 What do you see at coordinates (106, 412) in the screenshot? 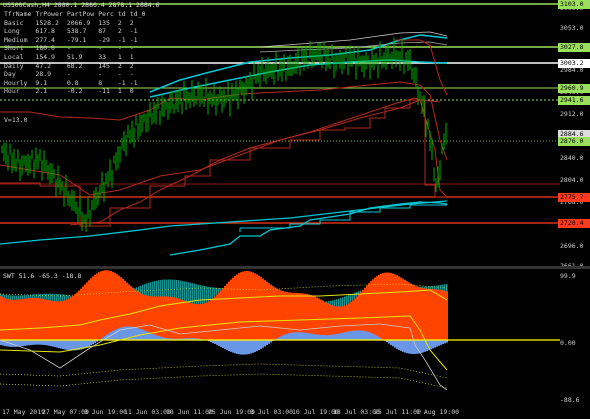
I see `time-axis-label: 3 Jun 19:00` at bounding box center [106, 412].